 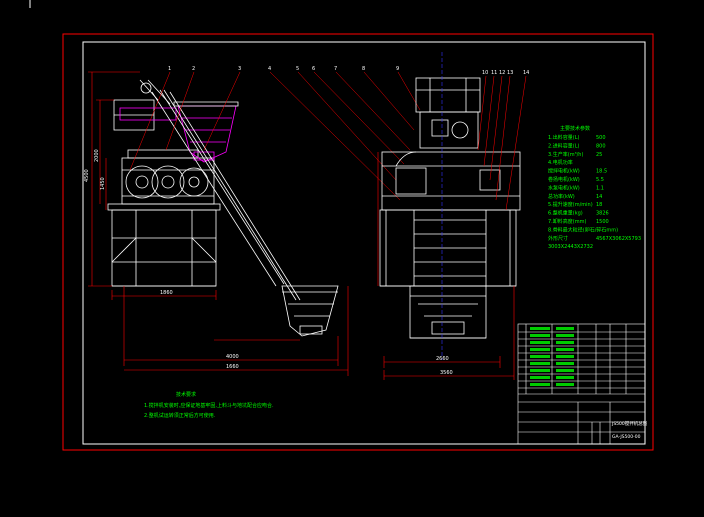 What do you see at coordinates (269, 69) in the screenshot?
I see `balloon-4: 4` at bounding box center [269, 69].